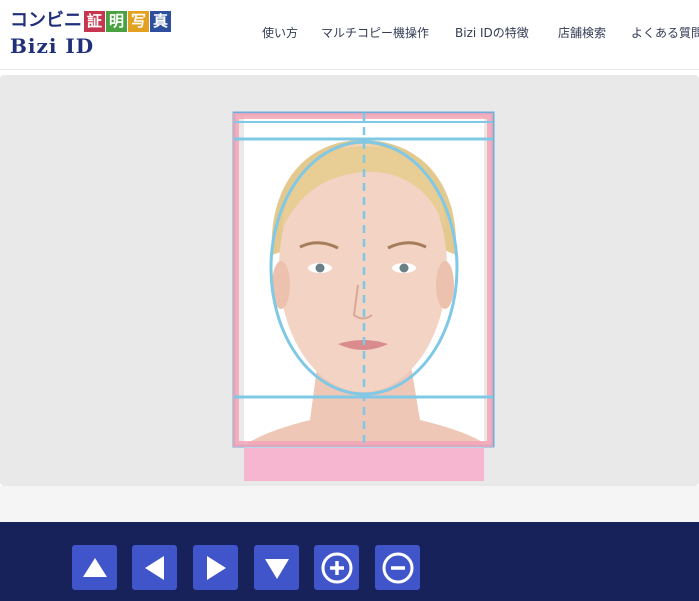 This screenshot has width=699, height=601. I want to click on zoom-out-button, so click(397, 567).